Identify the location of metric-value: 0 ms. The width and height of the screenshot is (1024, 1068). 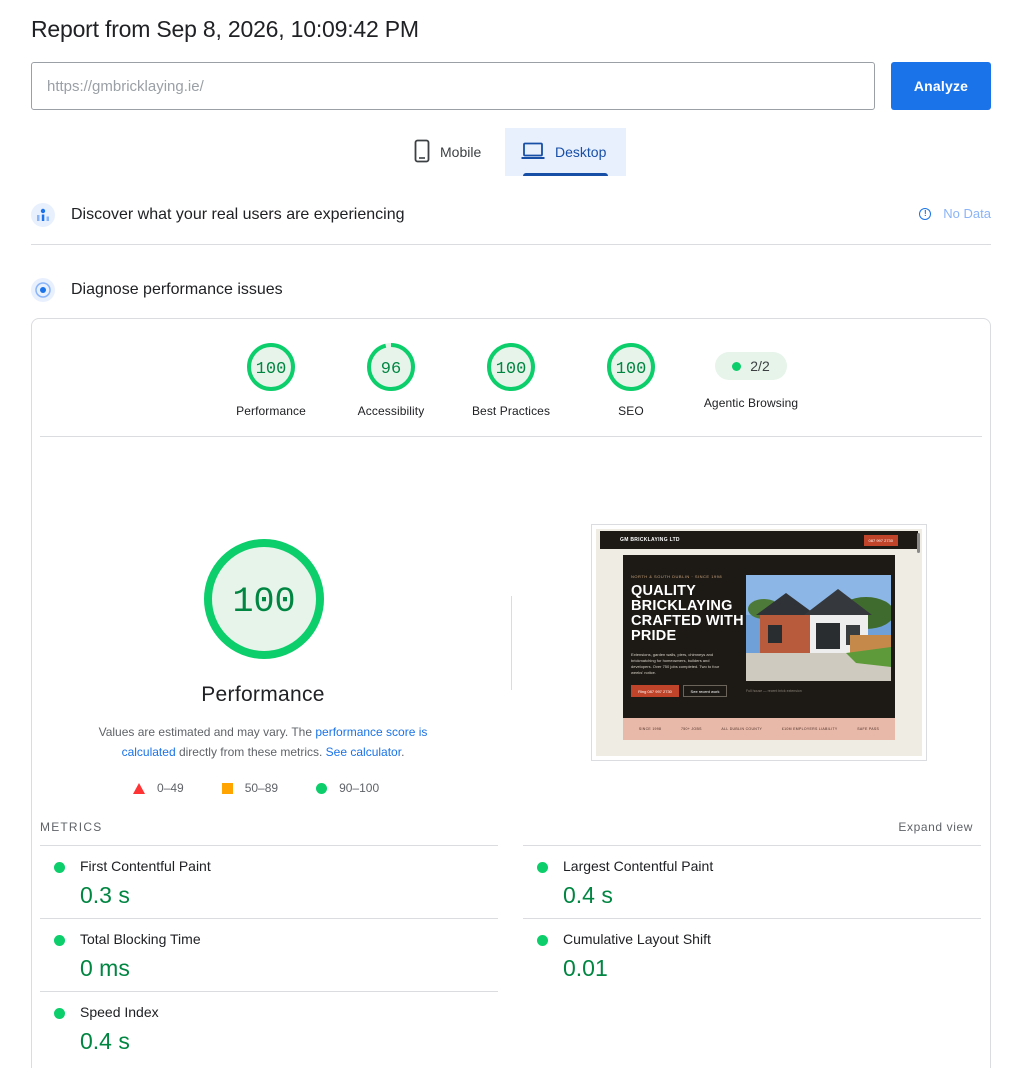
(105, 968).